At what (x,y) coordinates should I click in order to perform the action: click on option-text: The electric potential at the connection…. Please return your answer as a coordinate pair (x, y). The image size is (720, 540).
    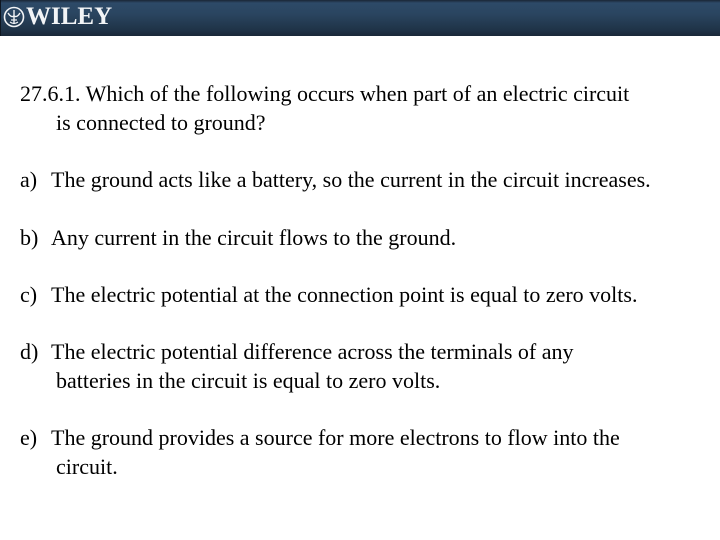
    Looking at the image, I should click on (344, 294).